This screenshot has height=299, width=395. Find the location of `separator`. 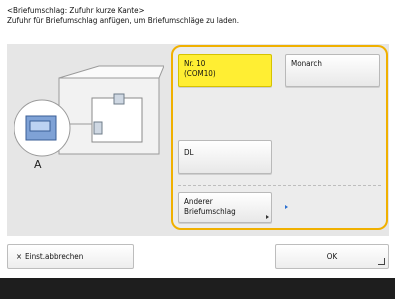

separator is located at coordinates (279, 185).